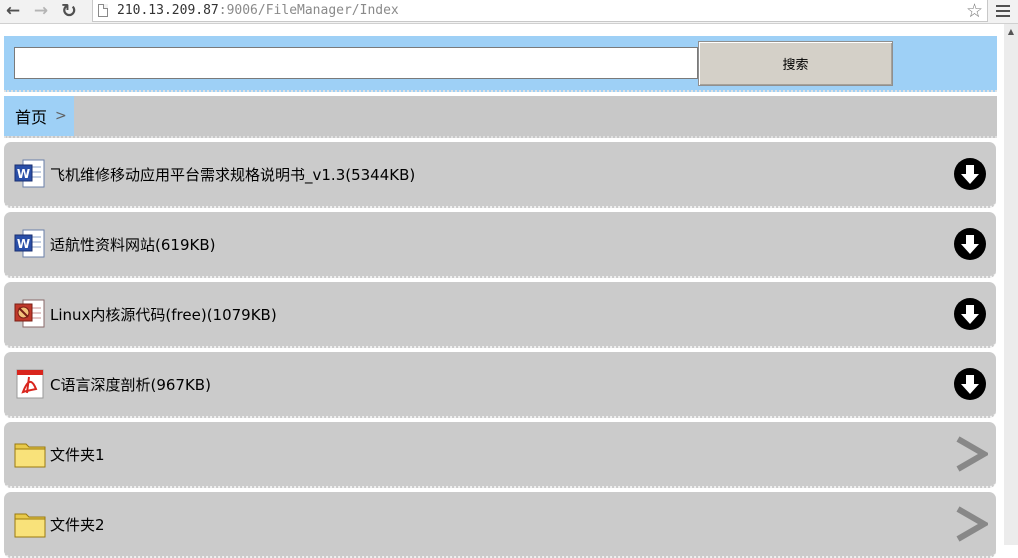  I want to click on breadcrumb-home-label: 首页, so click(31, 117).